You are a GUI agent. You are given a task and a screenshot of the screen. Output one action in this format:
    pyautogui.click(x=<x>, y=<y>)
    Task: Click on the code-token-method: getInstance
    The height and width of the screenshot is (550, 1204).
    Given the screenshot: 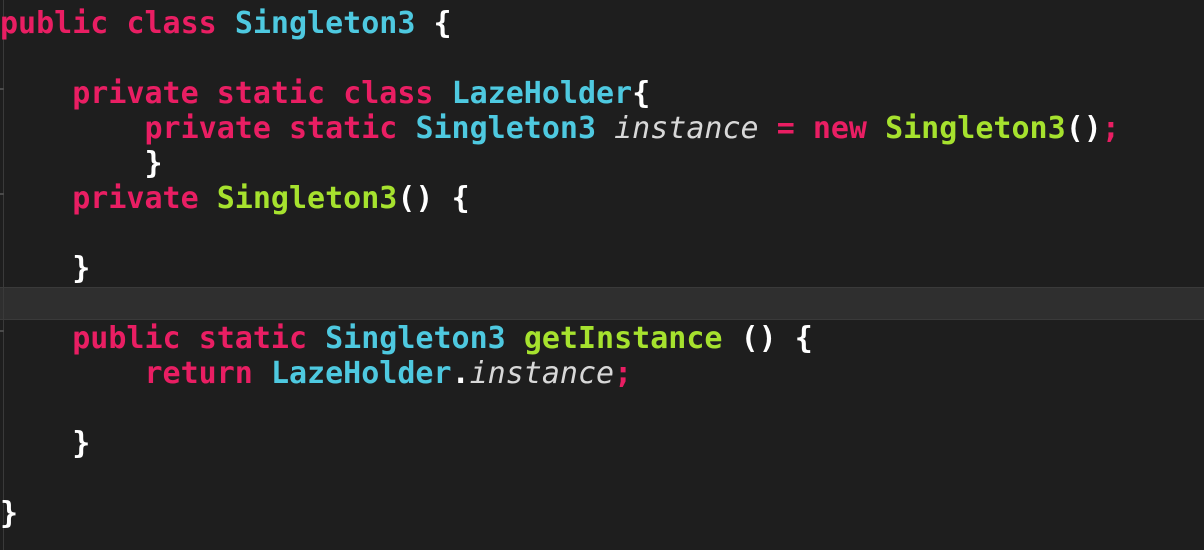 What is the action you would take?
    pyautogui.click(x=623, y=338)
    